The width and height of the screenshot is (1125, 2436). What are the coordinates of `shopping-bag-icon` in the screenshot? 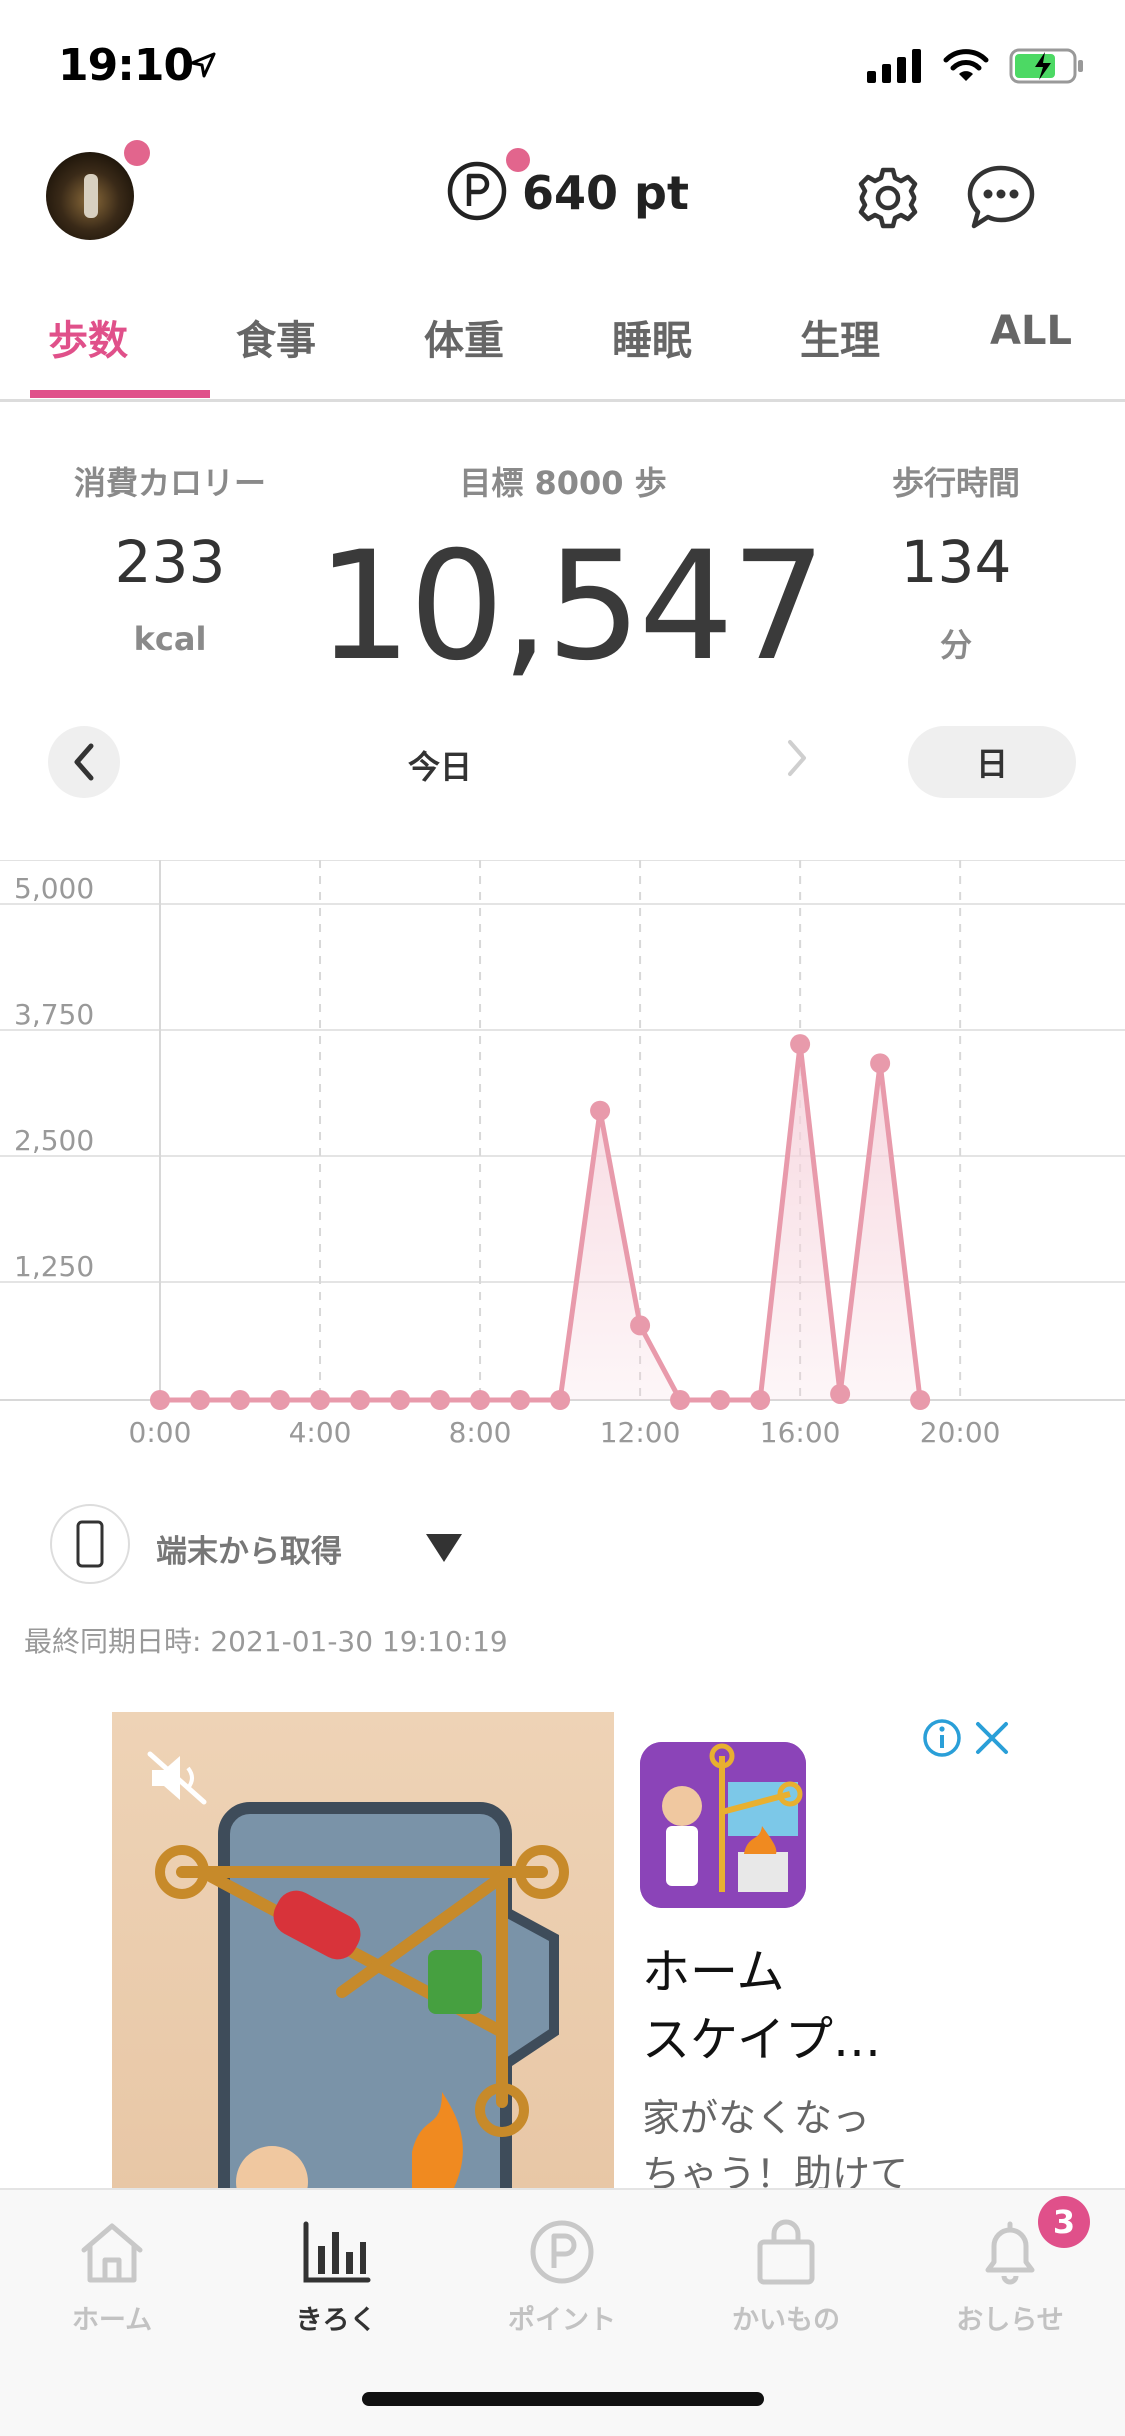 It's located at (786, 2252).